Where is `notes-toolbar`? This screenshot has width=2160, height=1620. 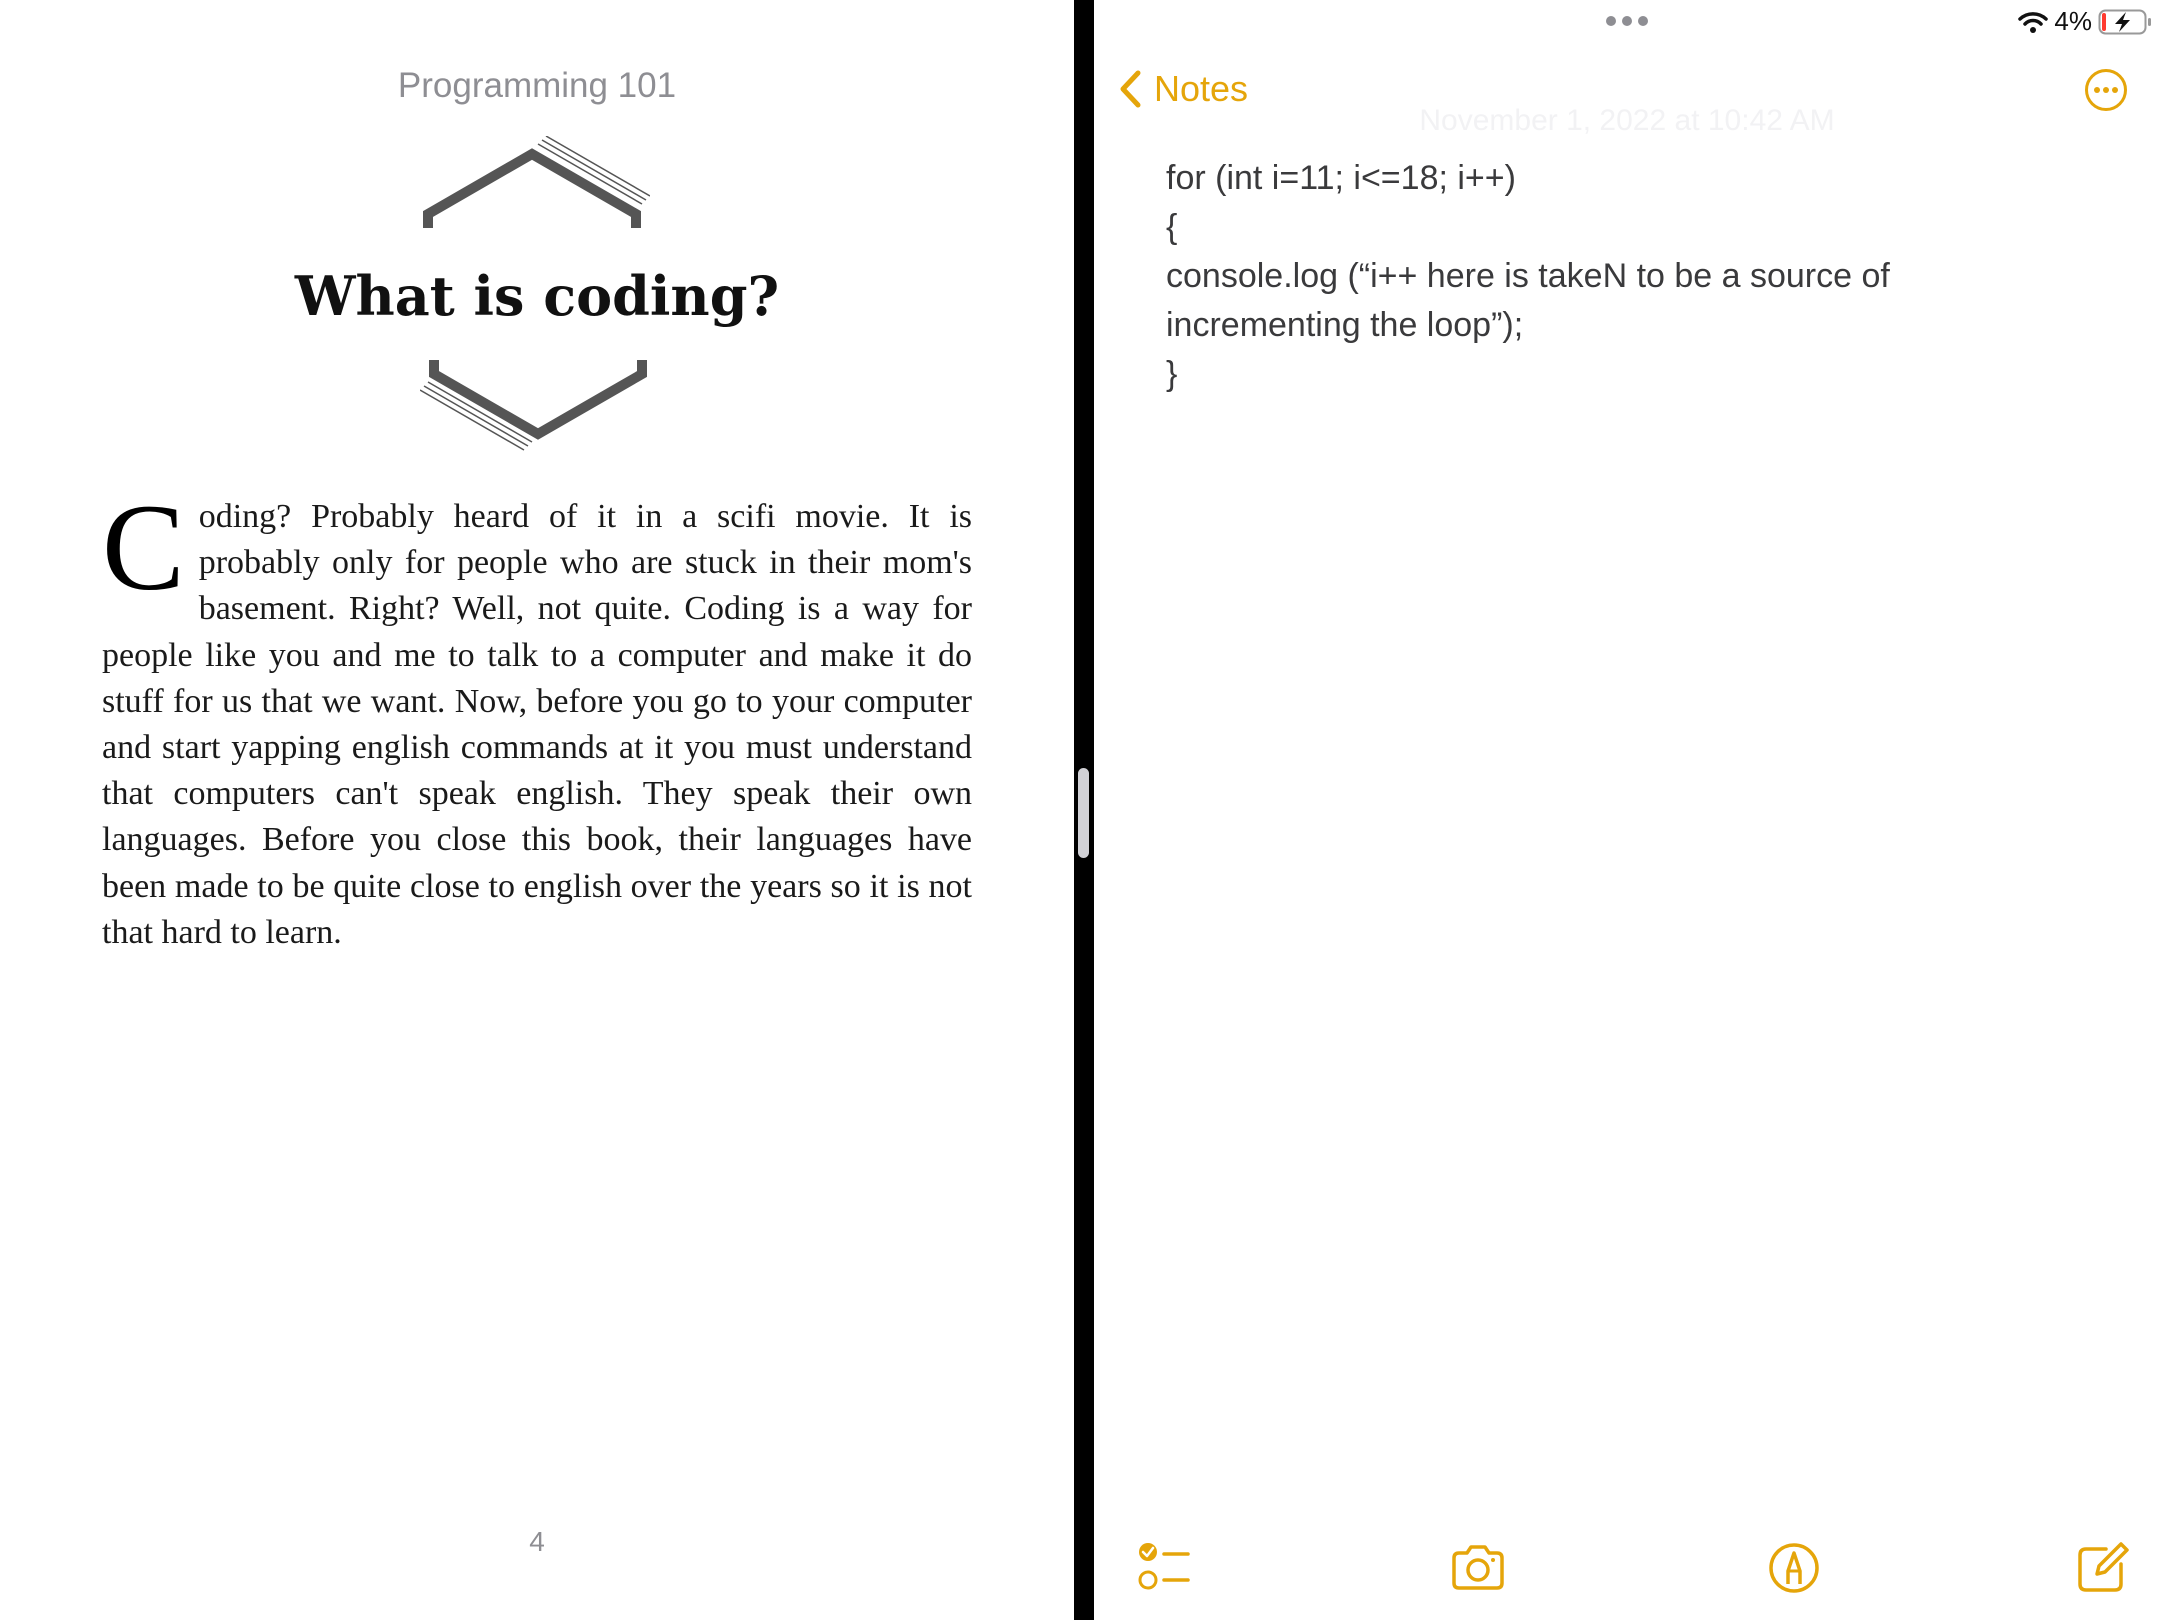 notes-toolbar is located at coordinates (1627, 1573).